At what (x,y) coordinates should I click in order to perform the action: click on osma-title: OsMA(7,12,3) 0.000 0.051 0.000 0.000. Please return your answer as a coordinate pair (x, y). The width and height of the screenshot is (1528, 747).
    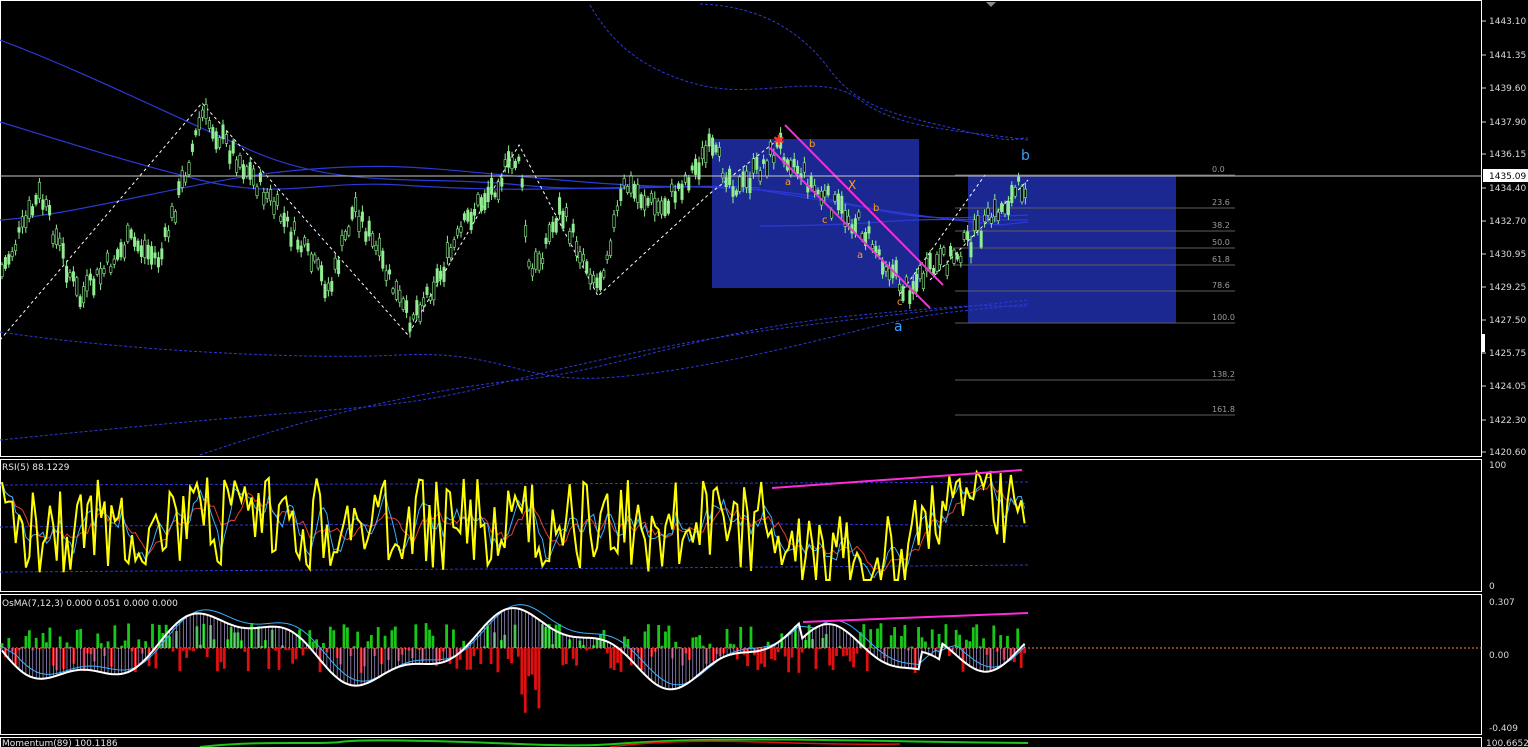
    Looking at the image, I should click on (90, 604).